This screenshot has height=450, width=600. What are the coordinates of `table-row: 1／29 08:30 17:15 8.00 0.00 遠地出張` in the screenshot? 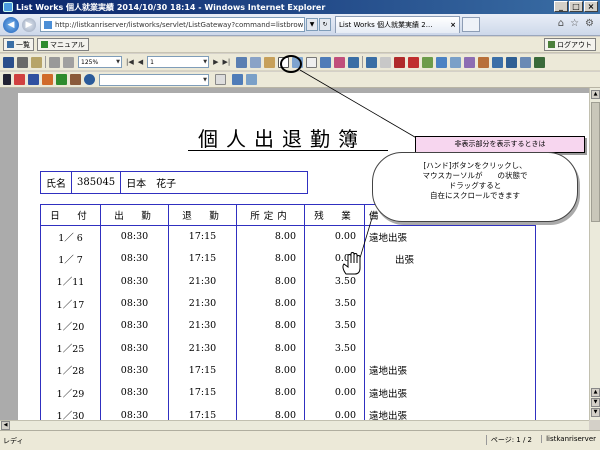 It's located at (288, 392).